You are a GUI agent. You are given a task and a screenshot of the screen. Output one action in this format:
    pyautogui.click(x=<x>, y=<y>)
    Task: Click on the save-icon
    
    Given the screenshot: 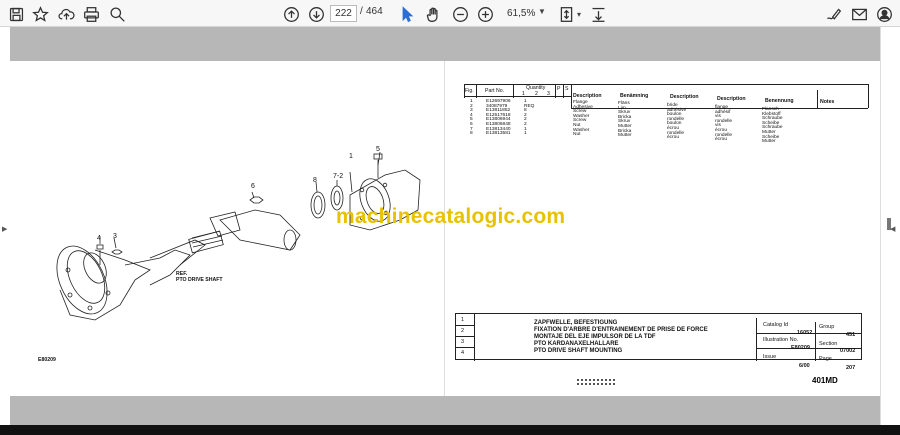 What is the action you would take?
    pyautogui.click(x=16, y=14)
    